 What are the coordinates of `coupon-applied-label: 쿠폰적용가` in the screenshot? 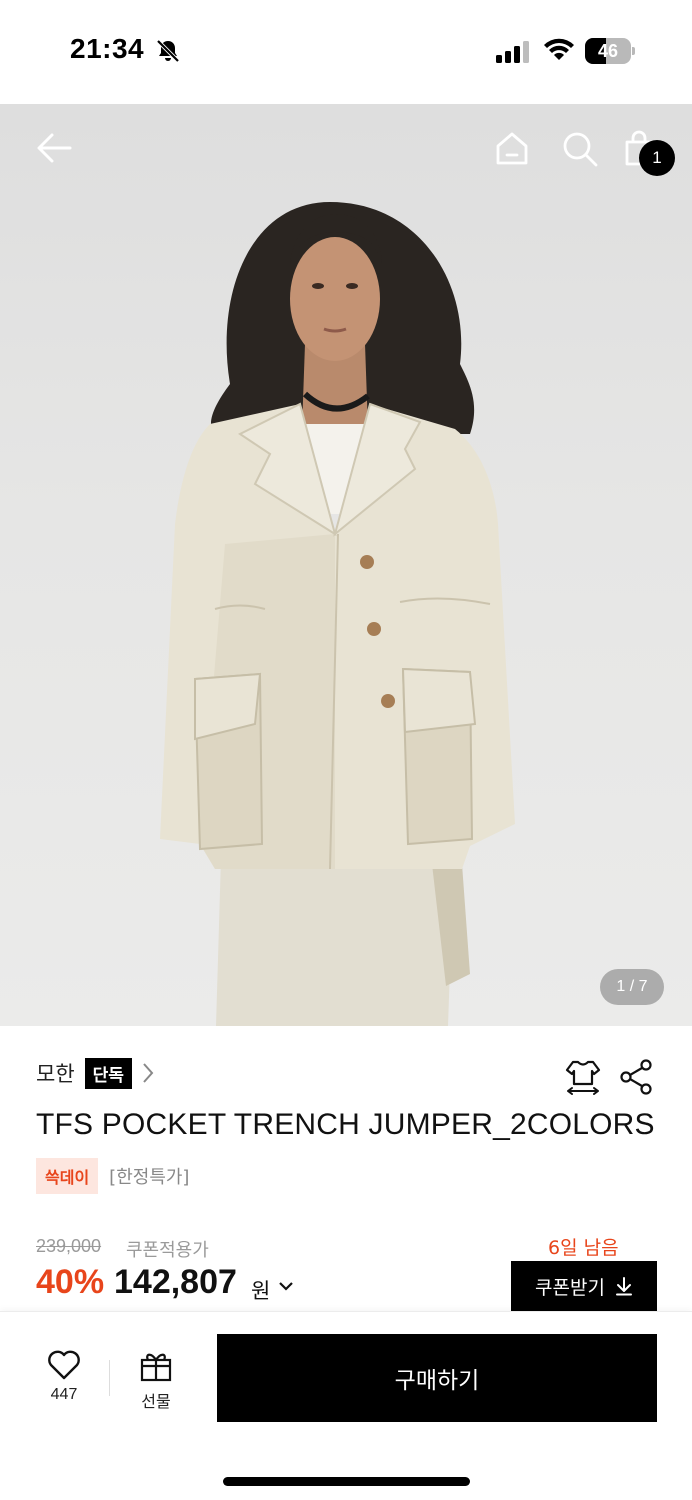 It's located at (167, 1250).